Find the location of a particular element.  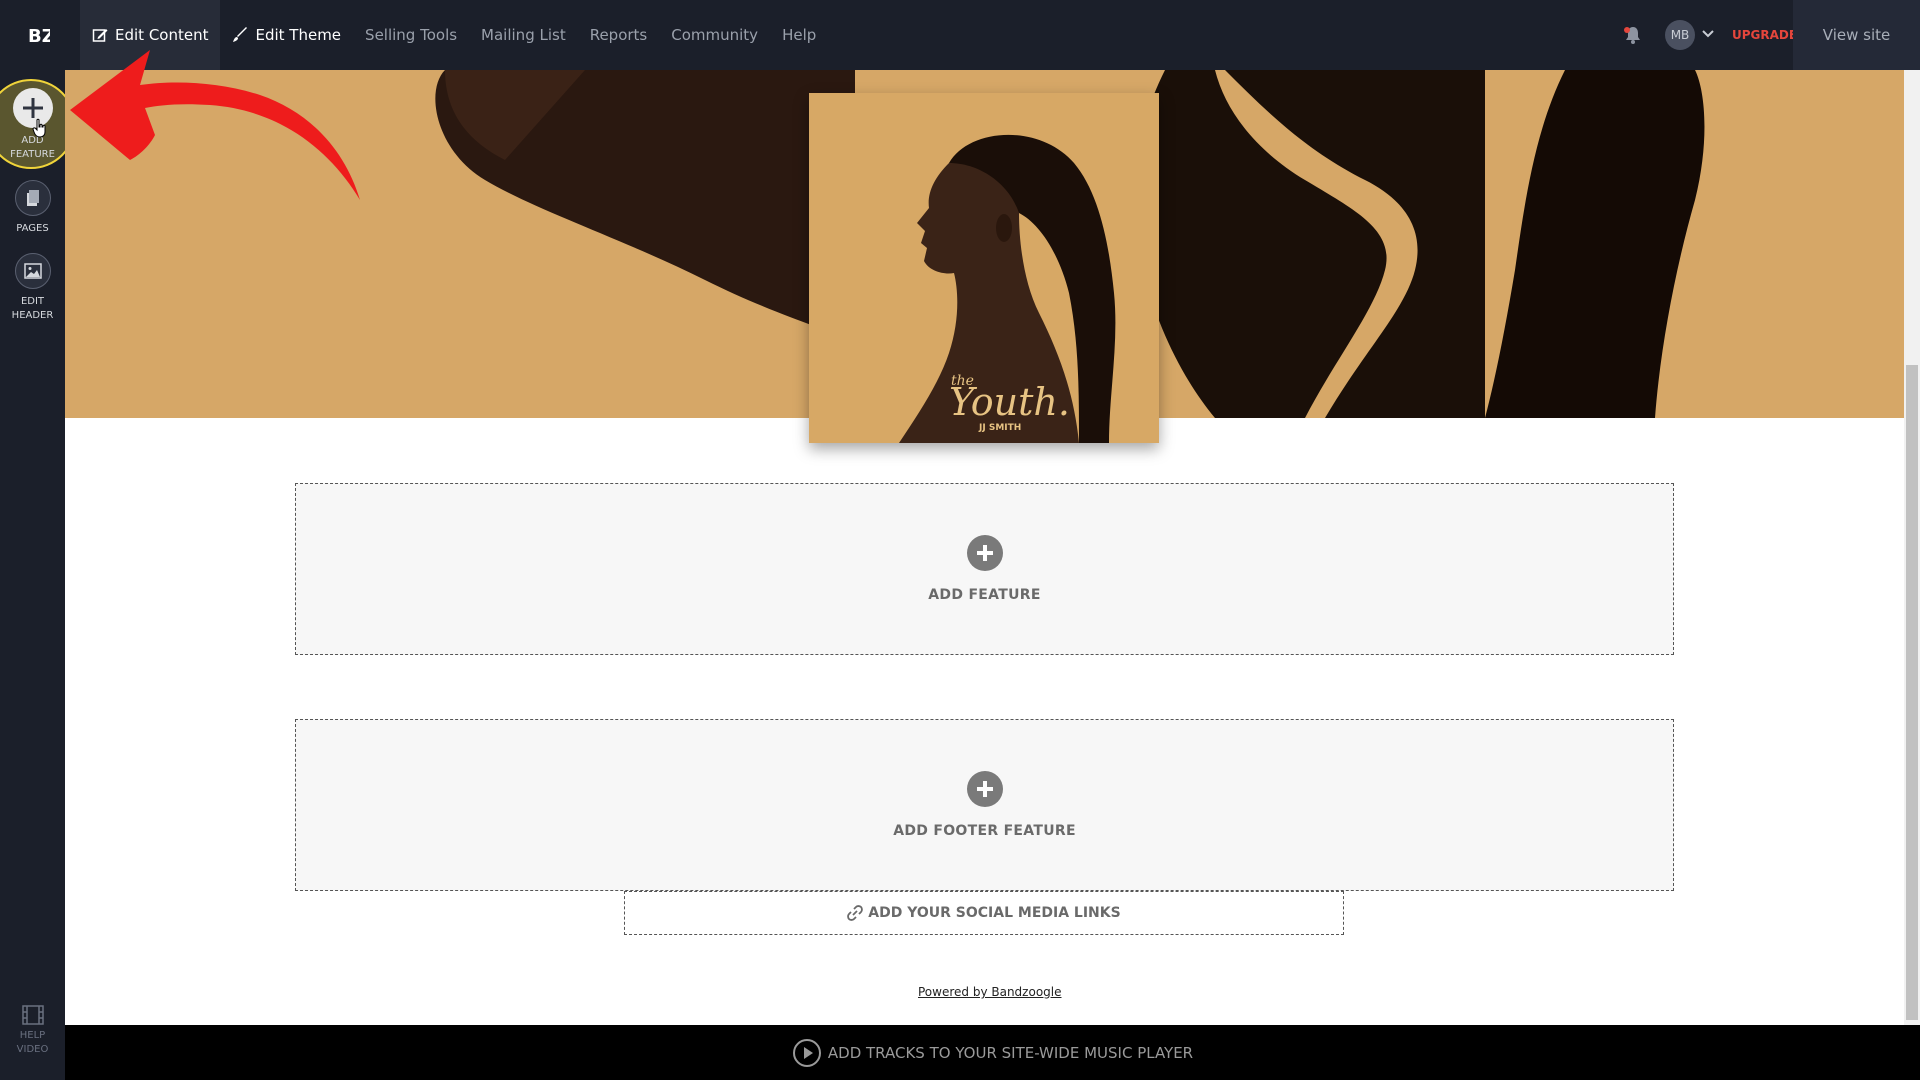

user-avatar: MB is located at coordinates (1680, 35).